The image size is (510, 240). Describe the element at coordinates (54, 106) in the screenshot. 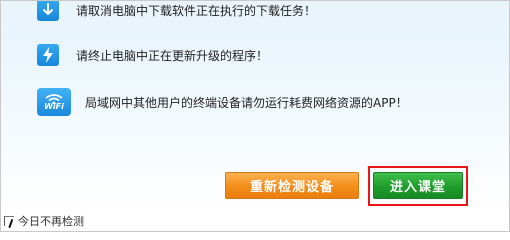

I see `wifi-icon-label: WiFi` at that location.